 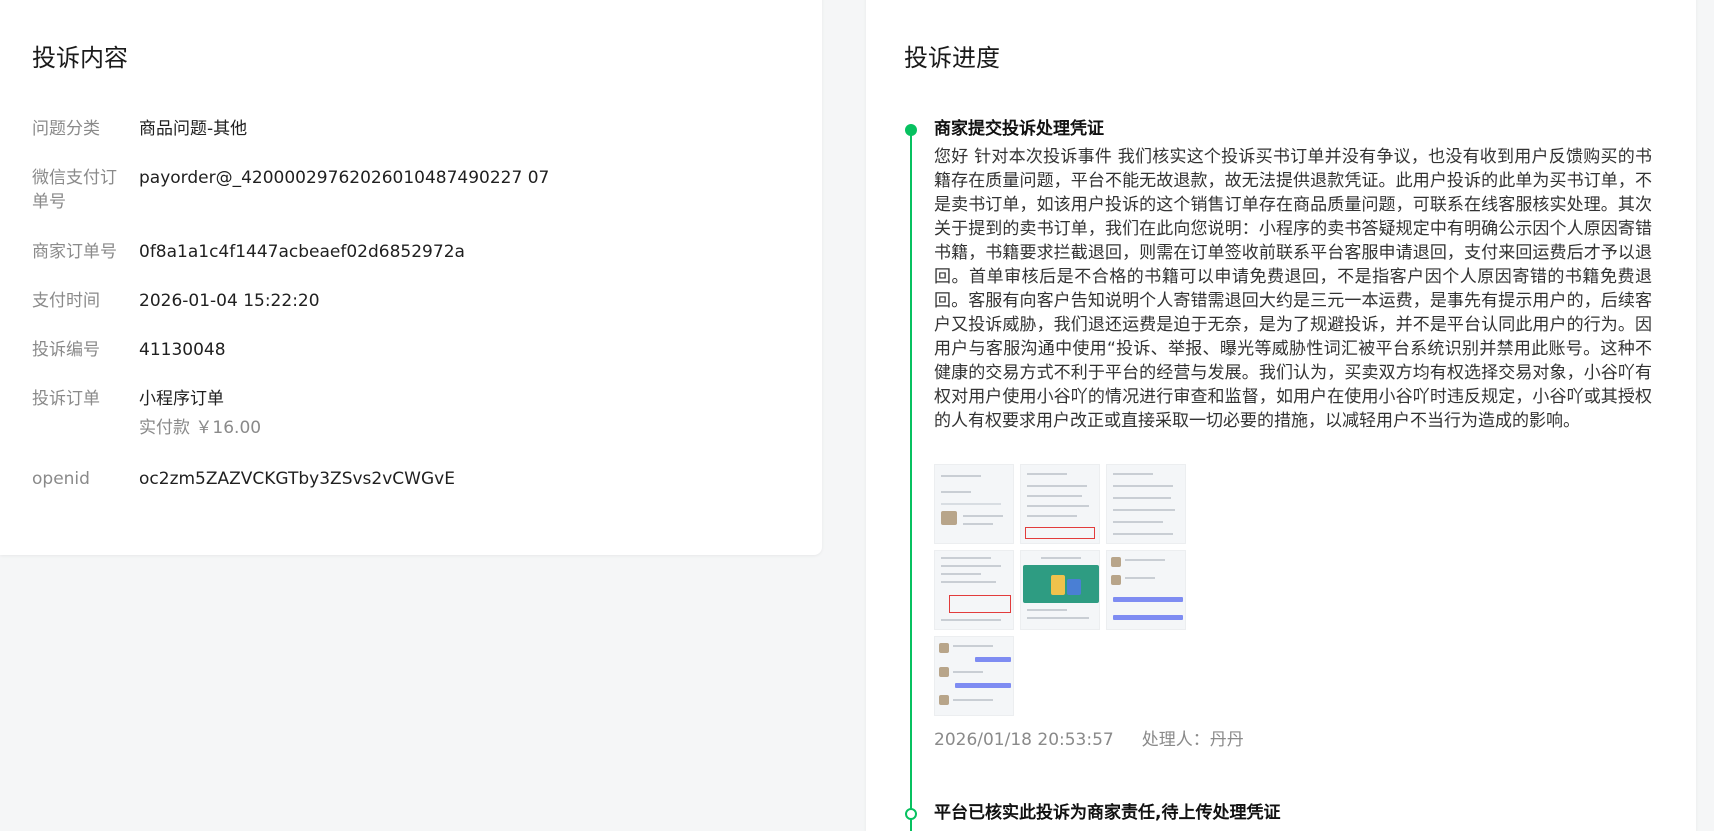 I want to click on info-label: 问题分类, so click(x=66, y=129).